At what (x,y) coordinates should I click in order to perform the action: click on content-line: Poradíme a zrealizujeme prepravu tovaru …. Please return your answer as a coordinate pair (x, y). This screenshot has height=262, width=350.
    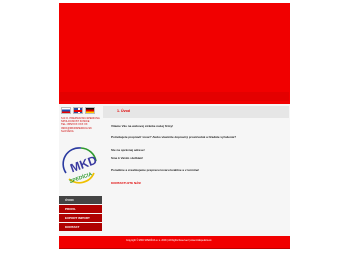
    Looking at the image, I should click on (155, 170).